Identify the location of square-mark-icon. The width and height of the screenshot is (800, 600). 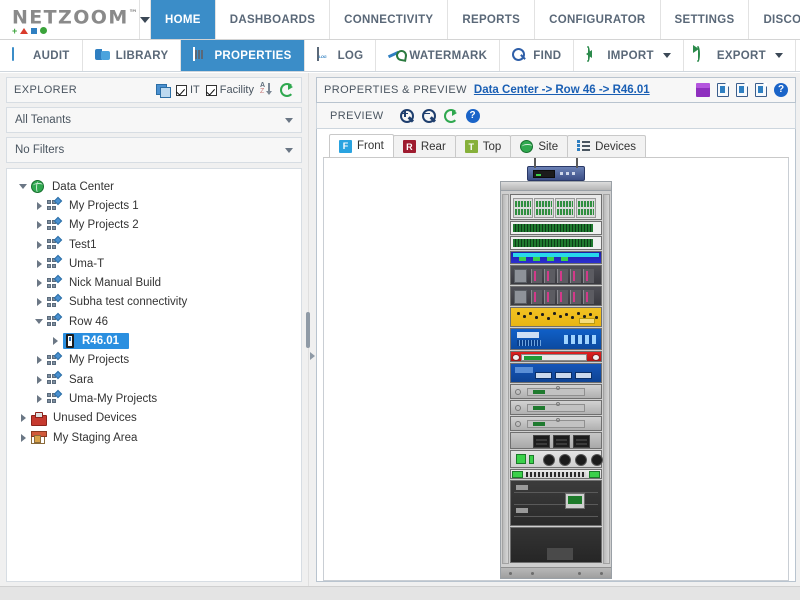
(34, 30).